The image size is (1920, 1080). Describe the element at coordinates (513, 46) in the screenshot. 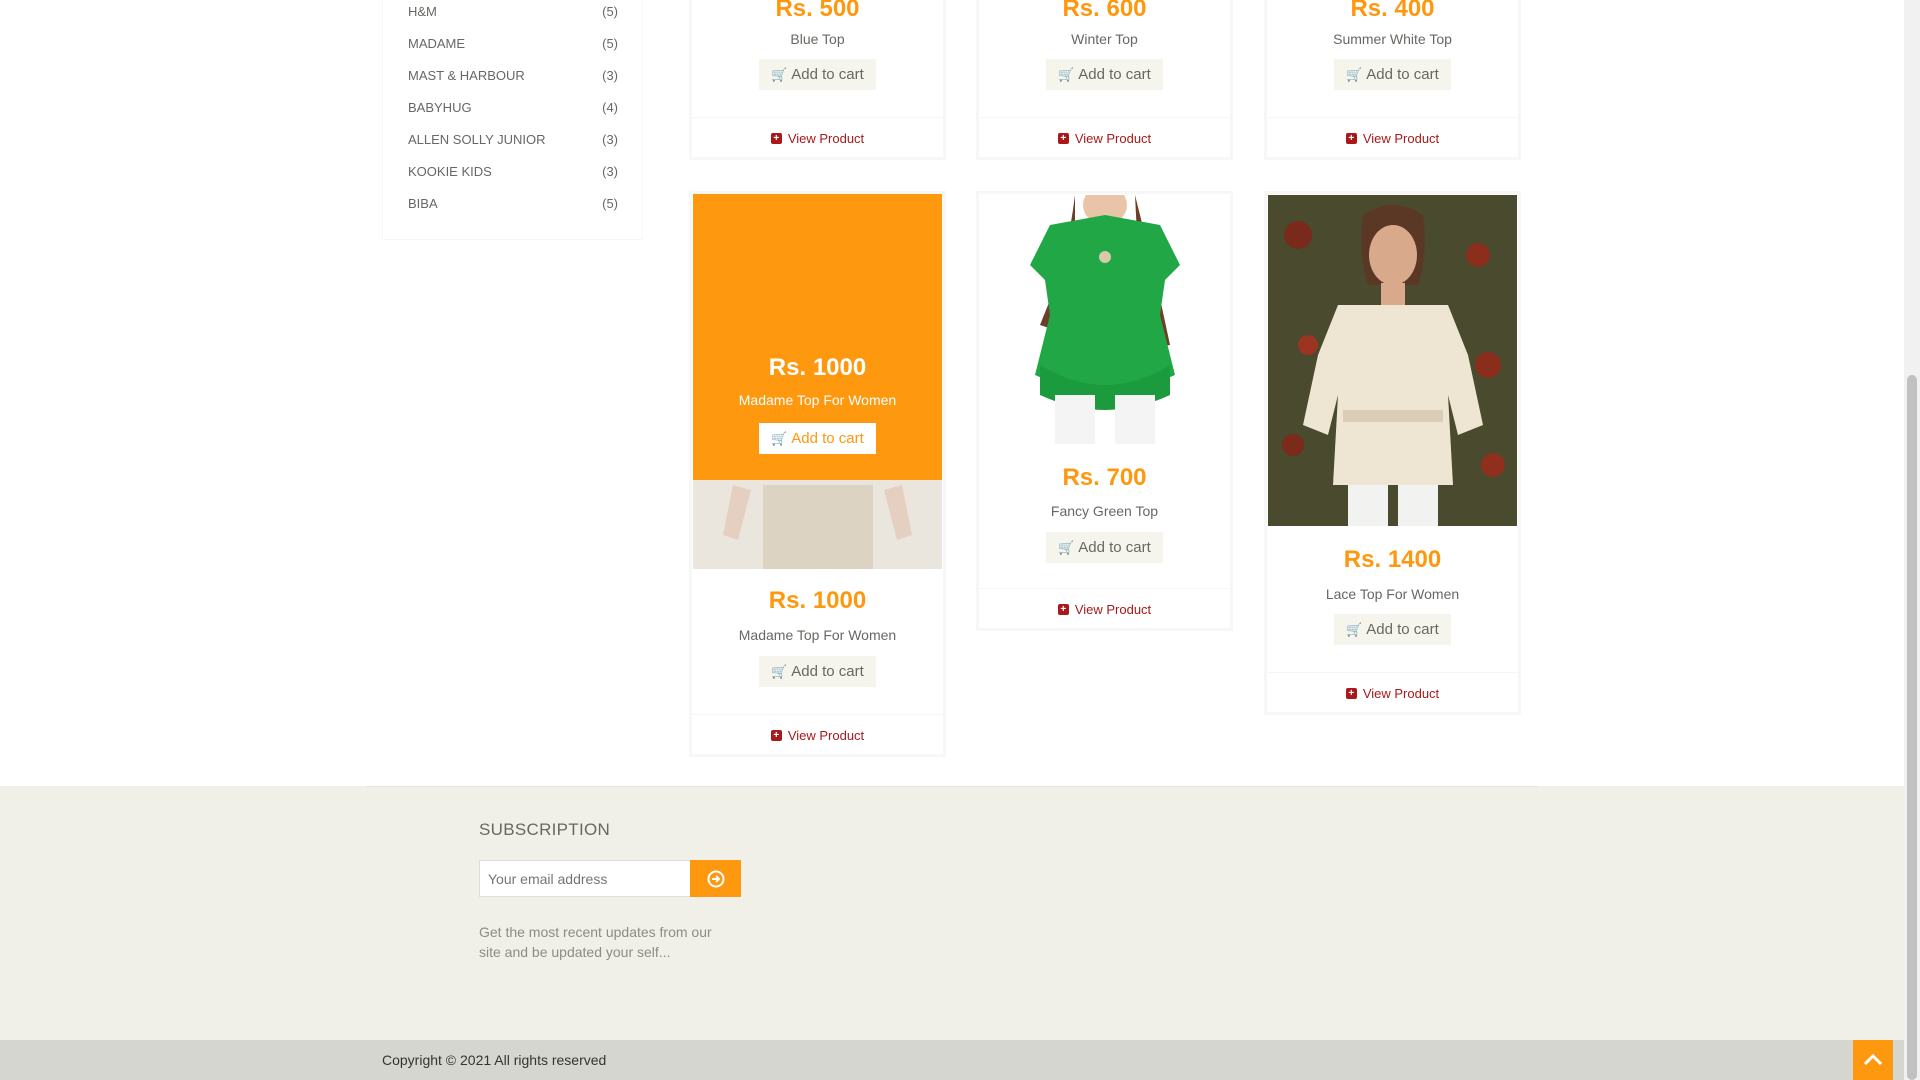

I see `brand-item-madame: MADAME (5)` at that location.